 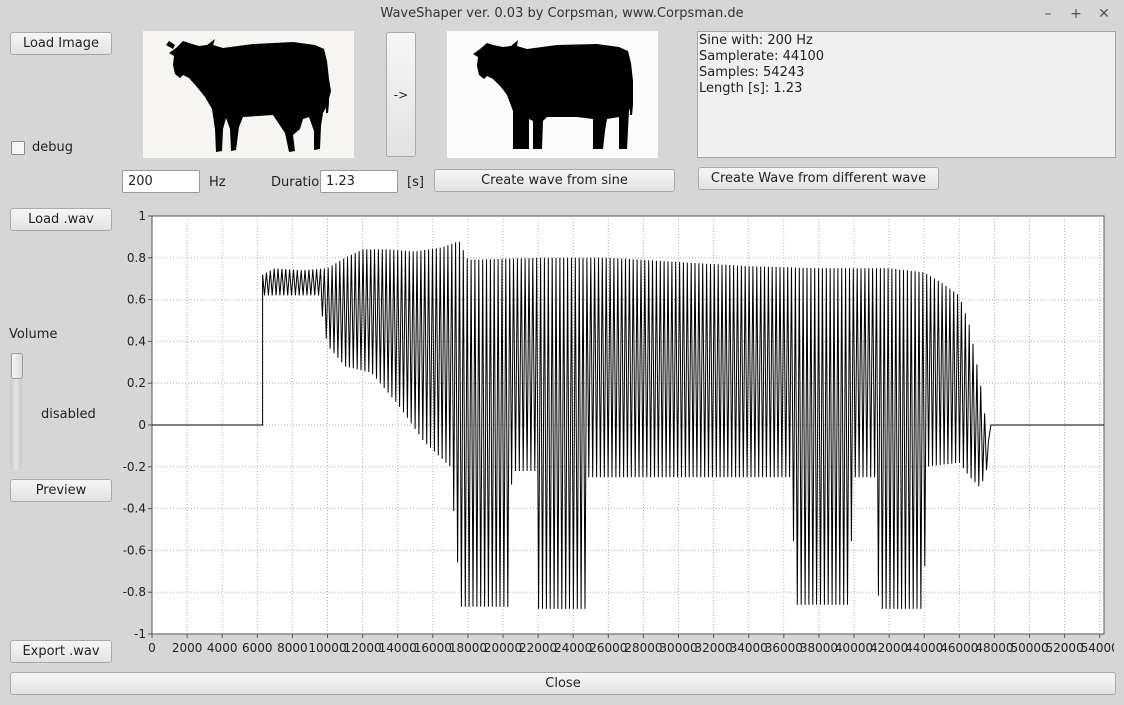 What do you see at coordinates (401, 94) in the screenshot?
I see `convert-arrow-button: ->` at bounding box center [401, 94].